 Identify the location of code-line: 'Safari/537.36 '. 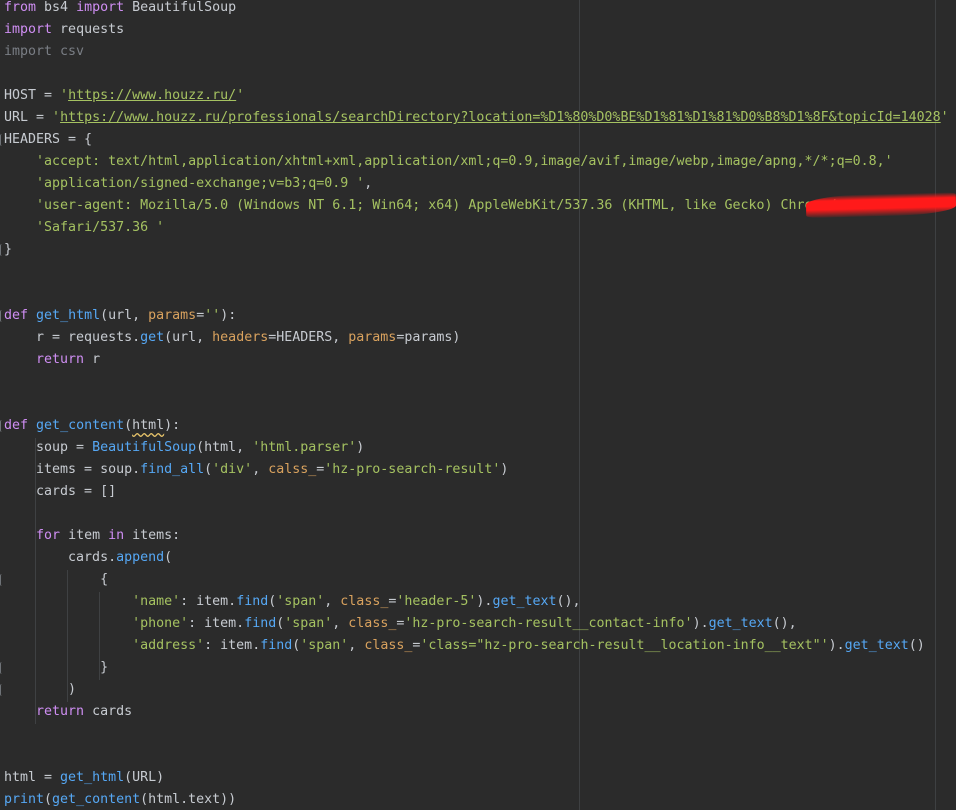
(84, 228).